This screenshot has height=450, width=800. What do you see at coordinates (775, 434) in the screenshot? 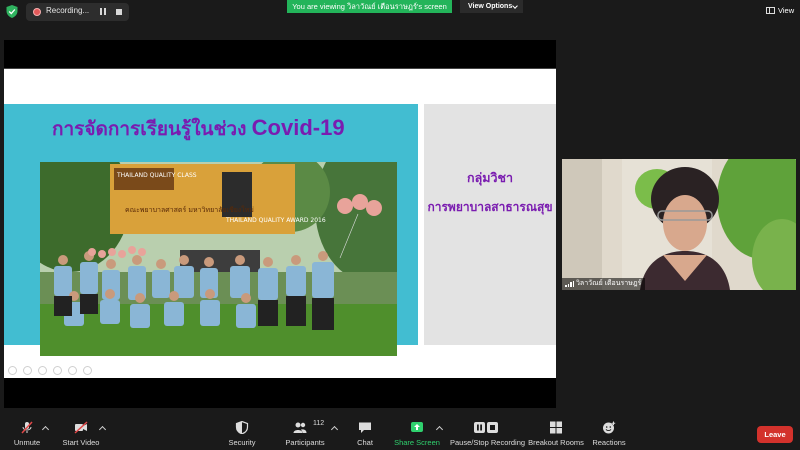
I see `leave-button: Leave` at bounding box center [775, 434].